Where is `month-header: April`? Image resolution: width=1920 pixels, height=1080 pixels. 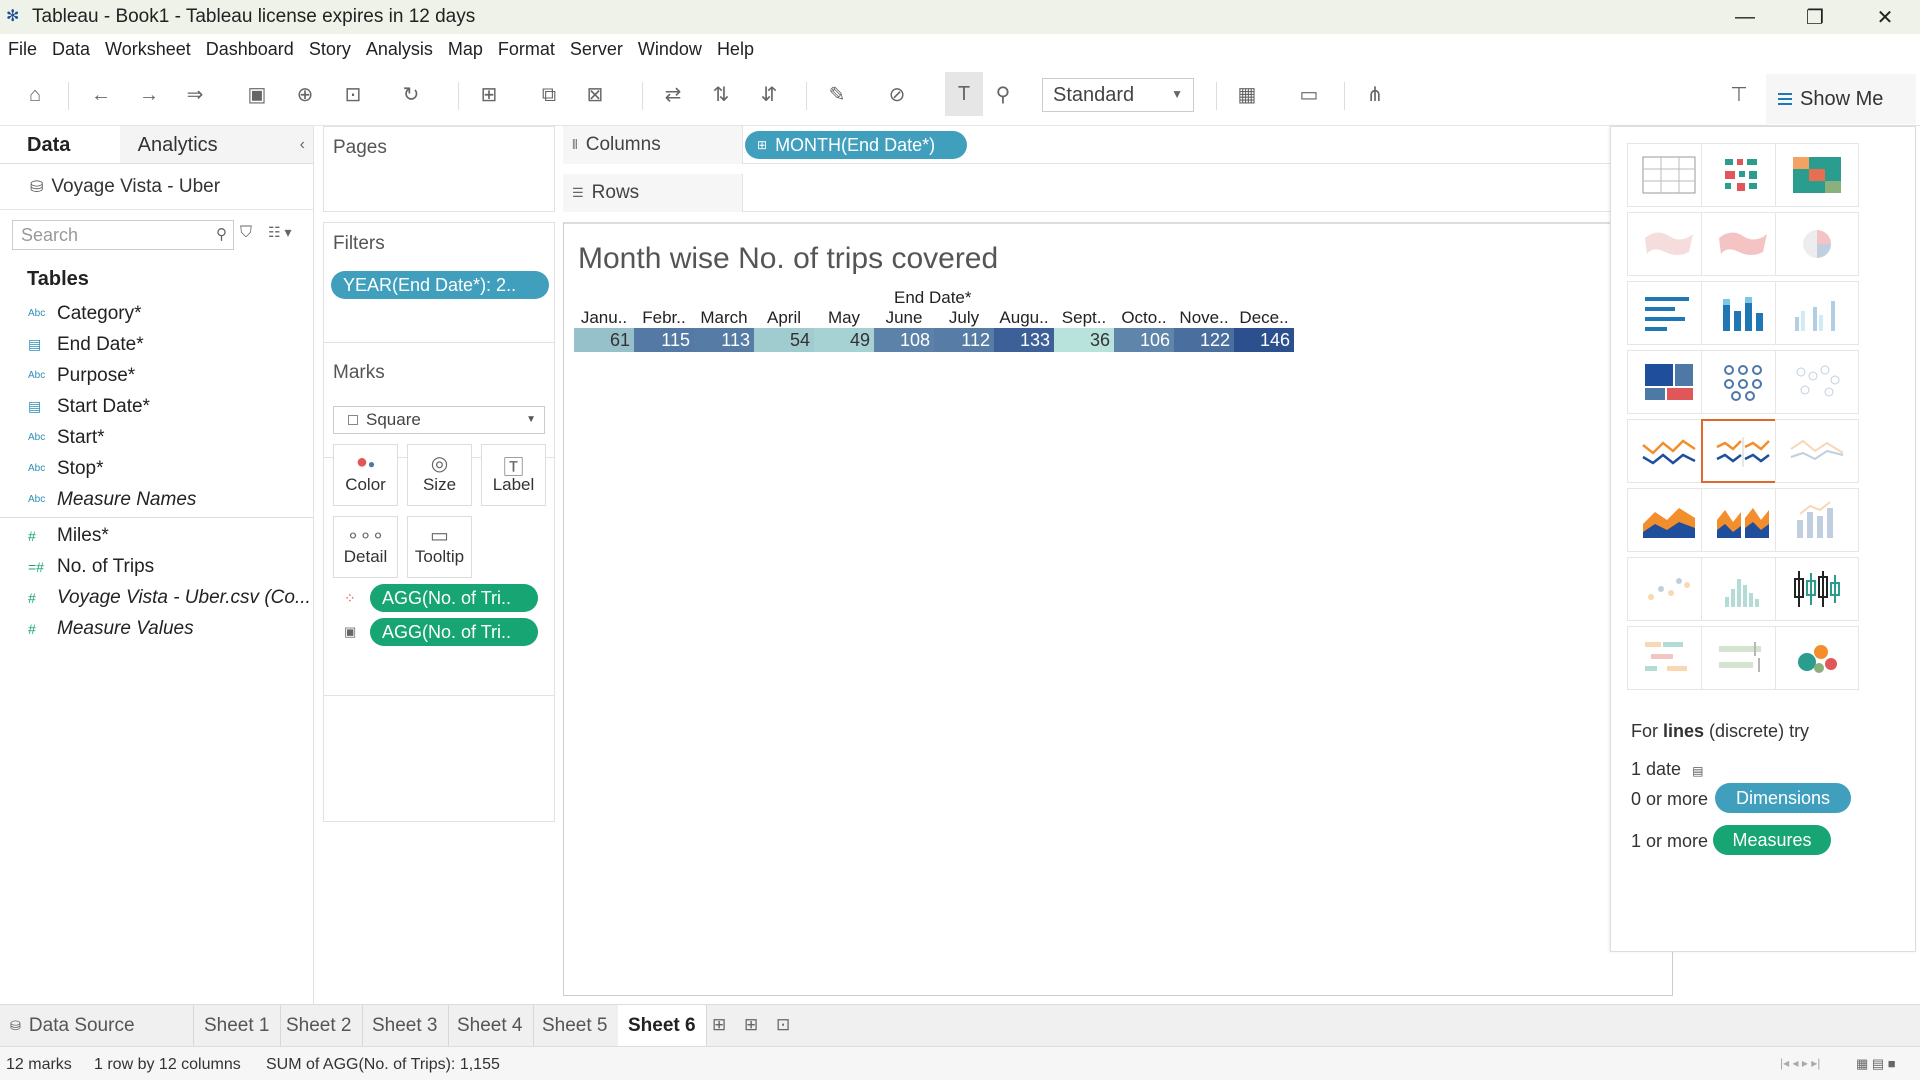
month-header: April is located at coordinates (784, 318).